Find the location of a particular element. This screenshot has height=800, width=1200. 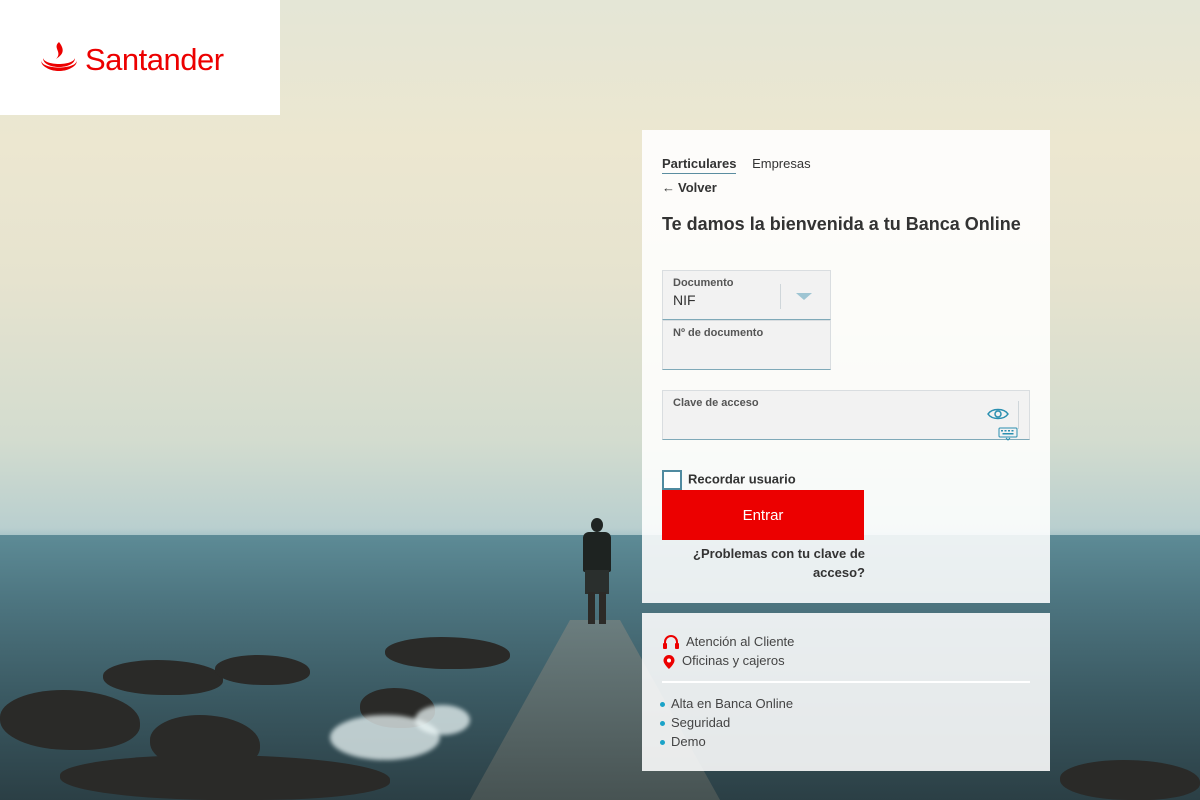

back-link: ← Volver is located at coordinates (689, 187).